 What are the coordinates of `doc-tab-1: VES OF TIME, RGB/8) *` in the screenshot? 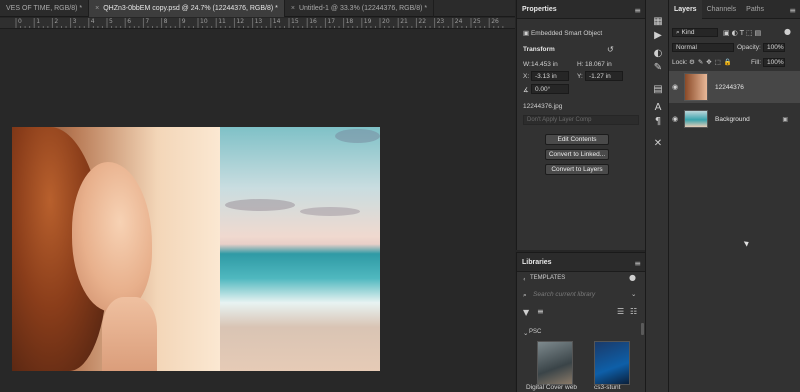 It's located at (45, 8).